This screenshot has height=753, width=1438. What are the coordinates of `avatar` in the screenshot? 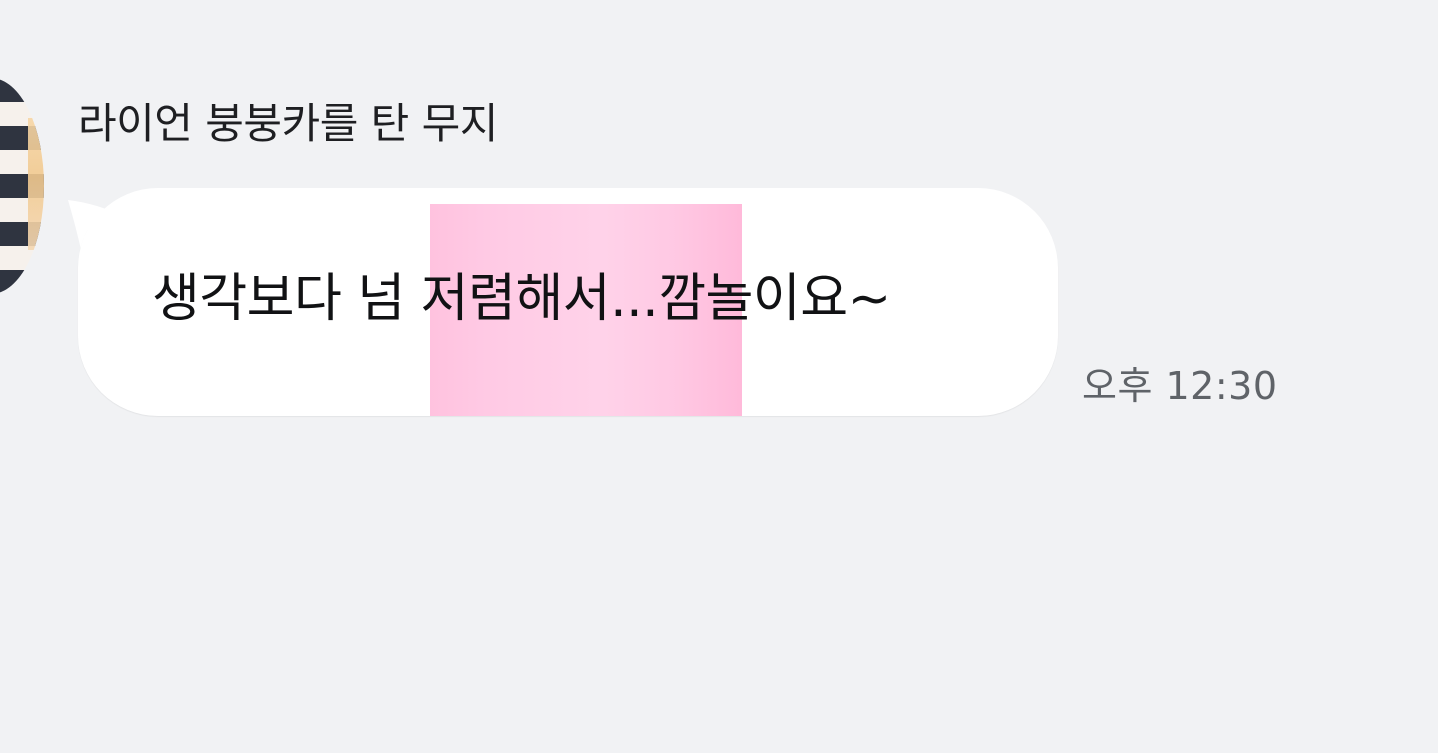 It's located at (22, 186).